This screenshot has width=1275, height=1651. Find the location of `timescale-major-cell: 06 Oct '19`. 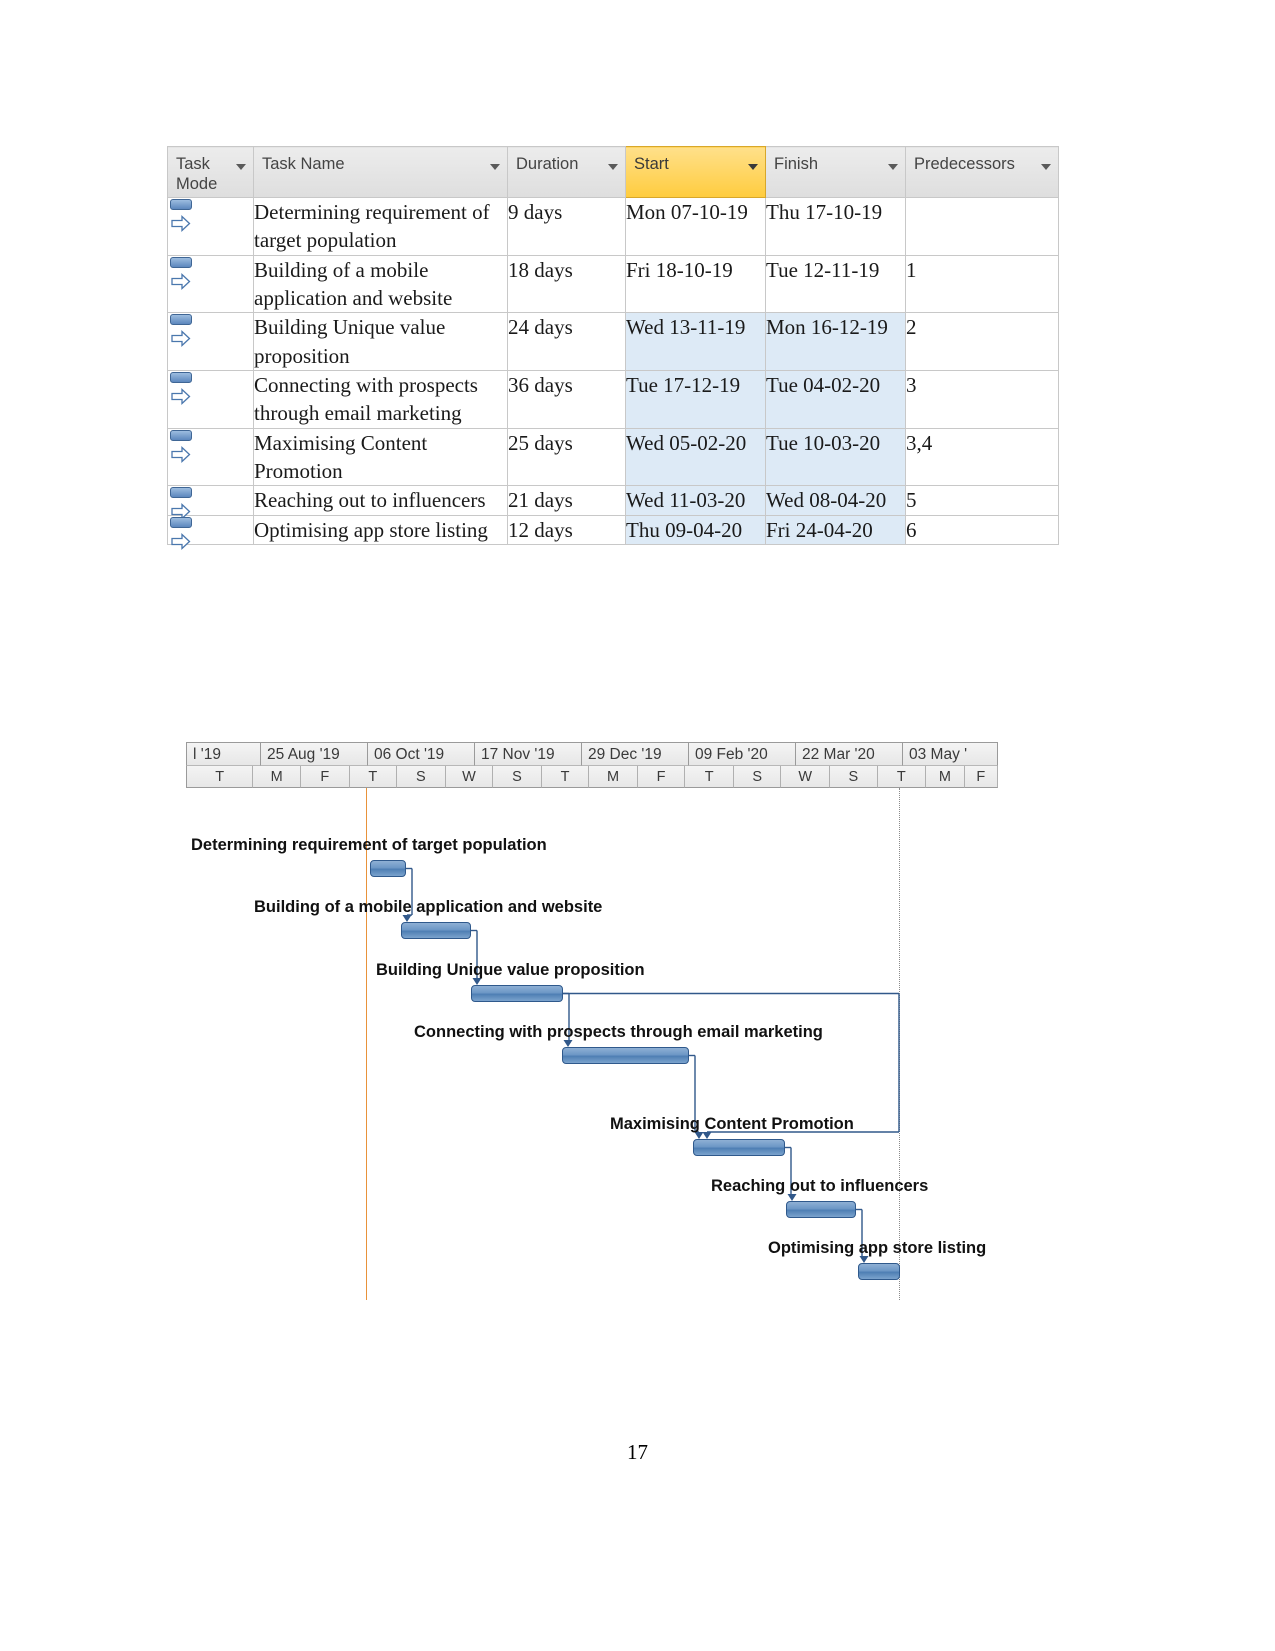

timescale-major-cell: 06 Oct '19 is located at coordinates (421, 754).